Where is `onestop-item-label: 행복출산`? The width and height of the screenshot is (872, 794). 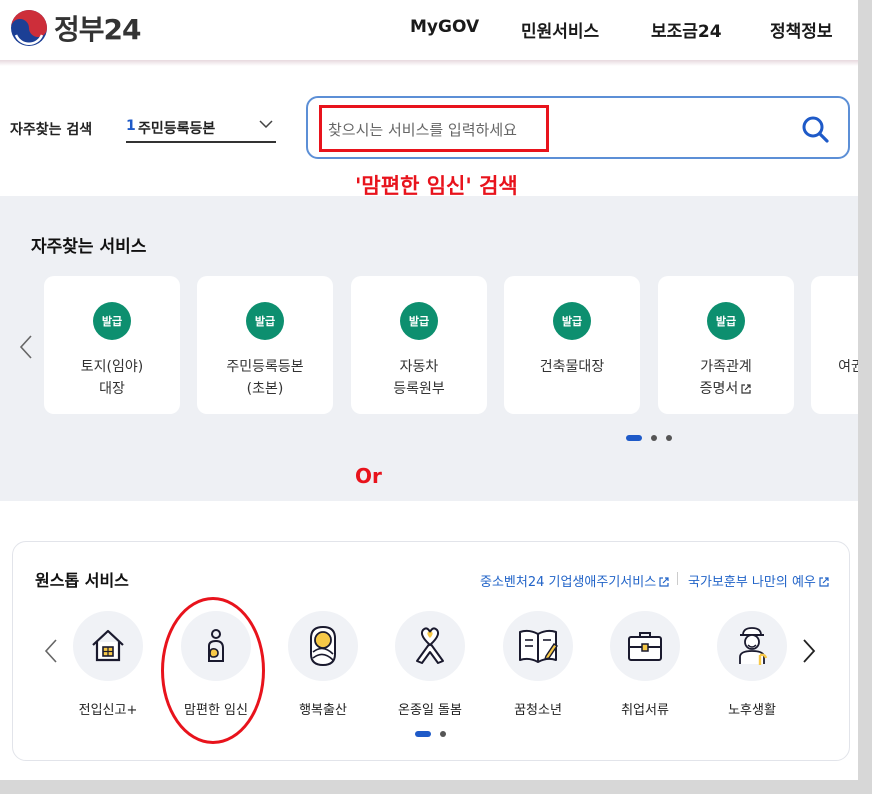
onestop-item-label: 행복출산 is located at coordinates (323, 710).